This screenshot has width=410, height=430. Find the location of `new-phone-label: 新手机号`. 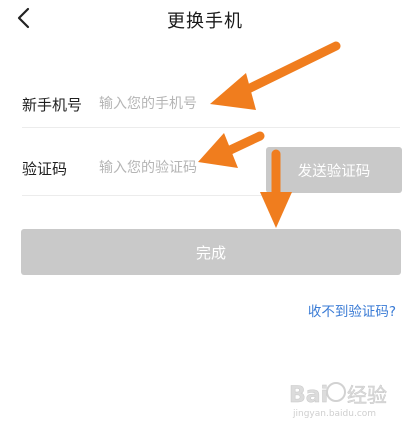

new-phone-label: 新手机号 is located at coordinates (52, 105).